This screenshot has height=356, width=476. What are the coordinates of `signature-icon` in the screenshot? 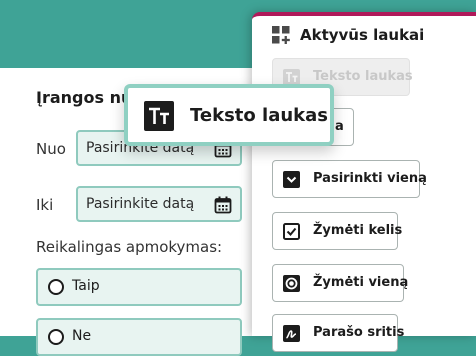 It's located at (291, 333).